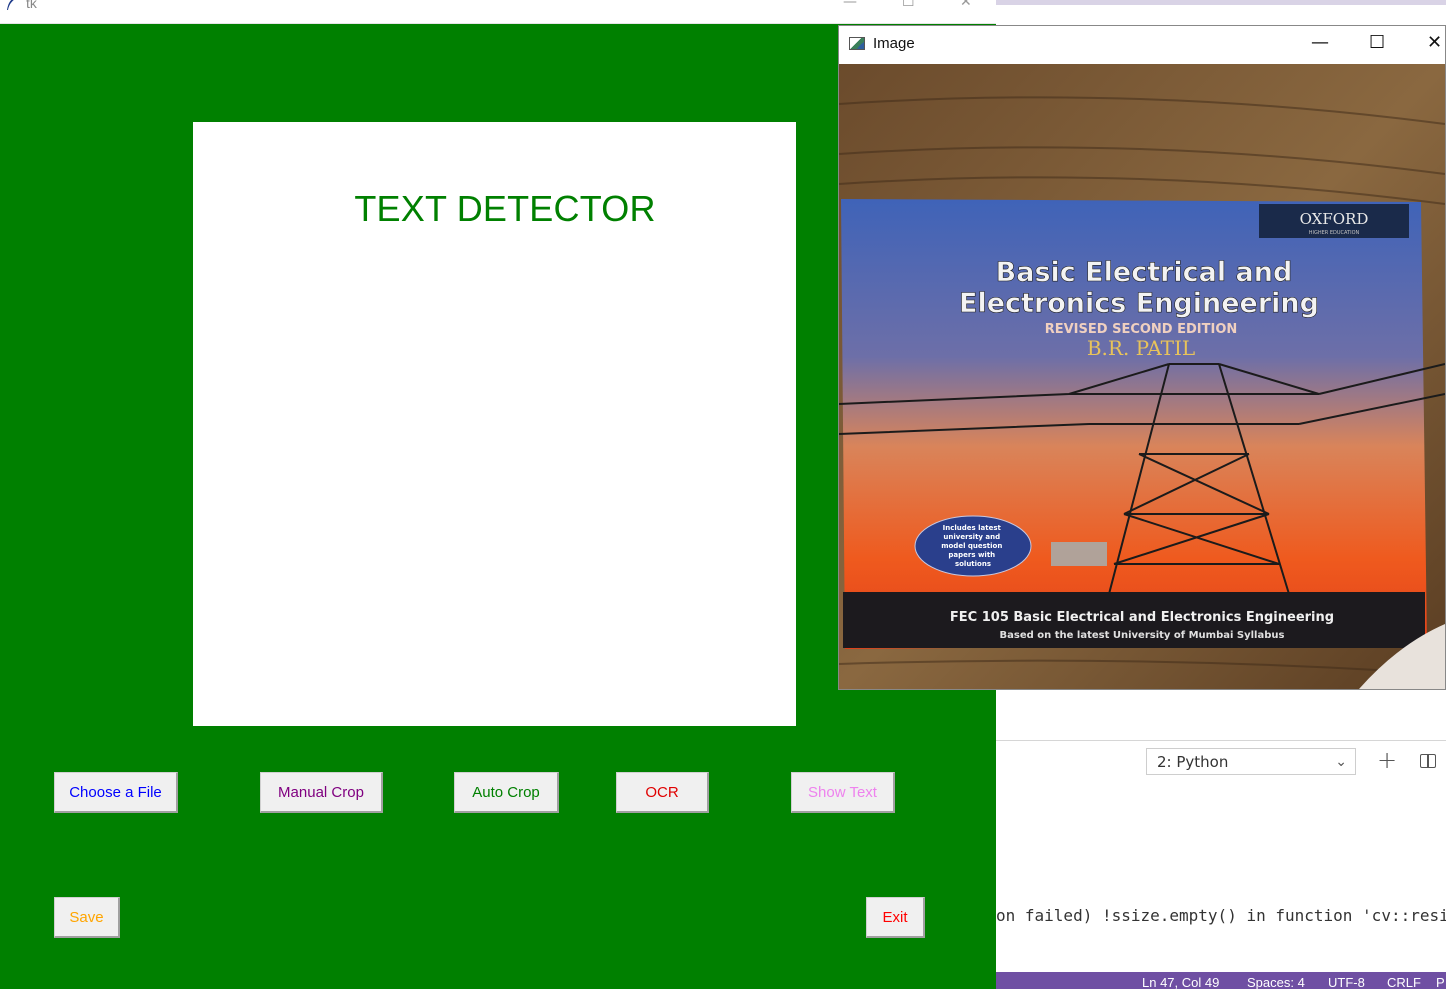 Image resolution: width=1446 pixels, height=990 pixels. What do you see at coordinates (1079, 554) in the screenshot?
I see `hologram-sticker` at bounding box center [1079, 554].